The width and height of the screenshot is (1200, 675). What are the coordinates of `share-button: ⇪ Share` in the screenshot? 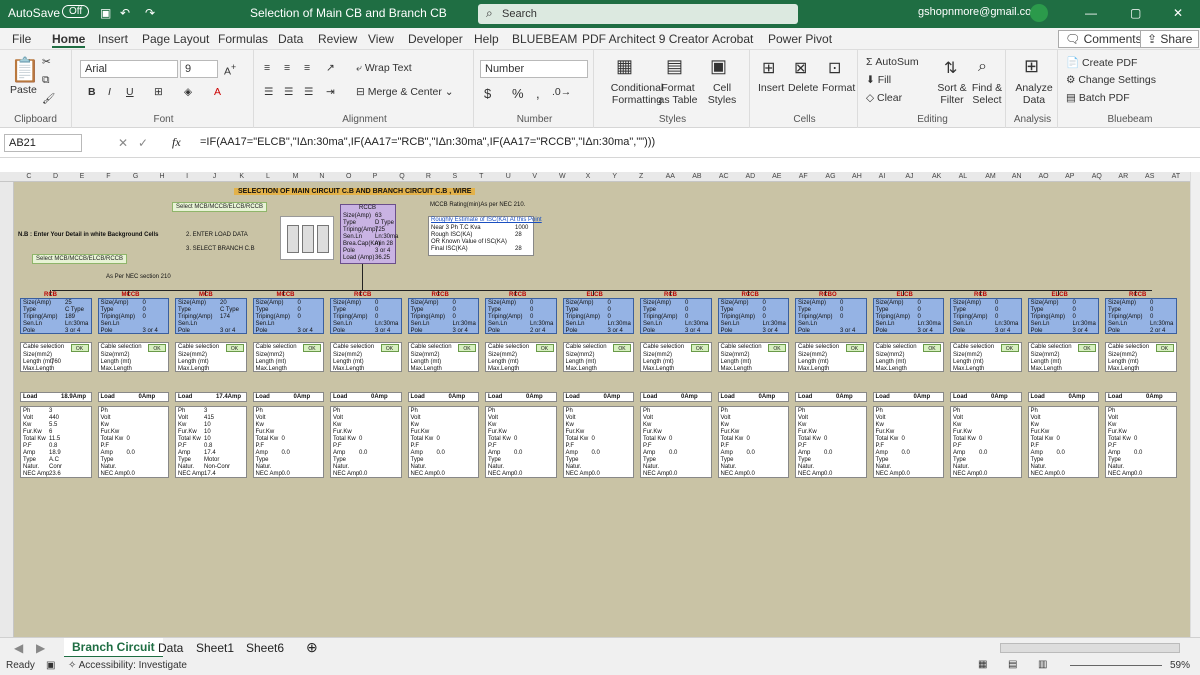 It's located at (1170, 39).